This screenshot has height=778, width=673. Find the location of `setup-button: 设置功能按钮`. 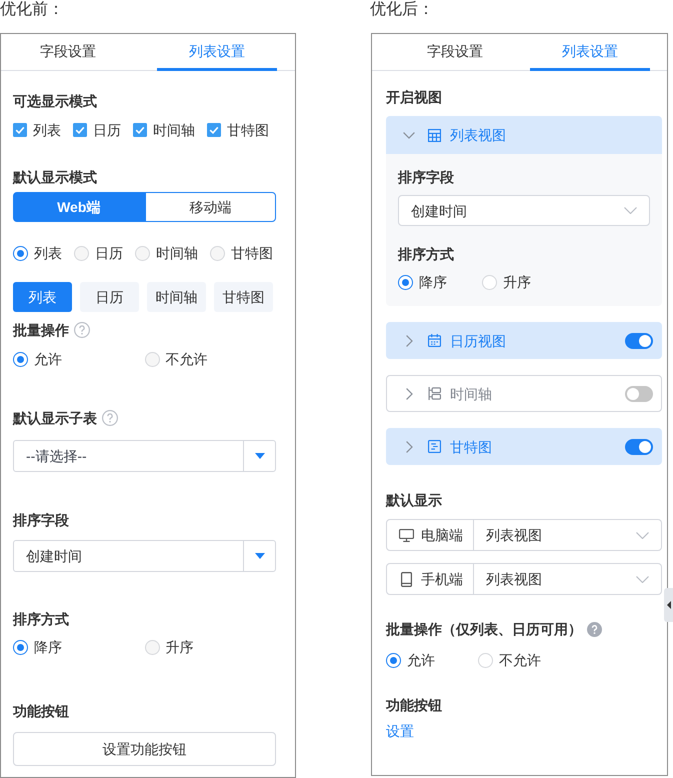

setup-button: 设置功能按钮 is located at coordinates (144, 749).